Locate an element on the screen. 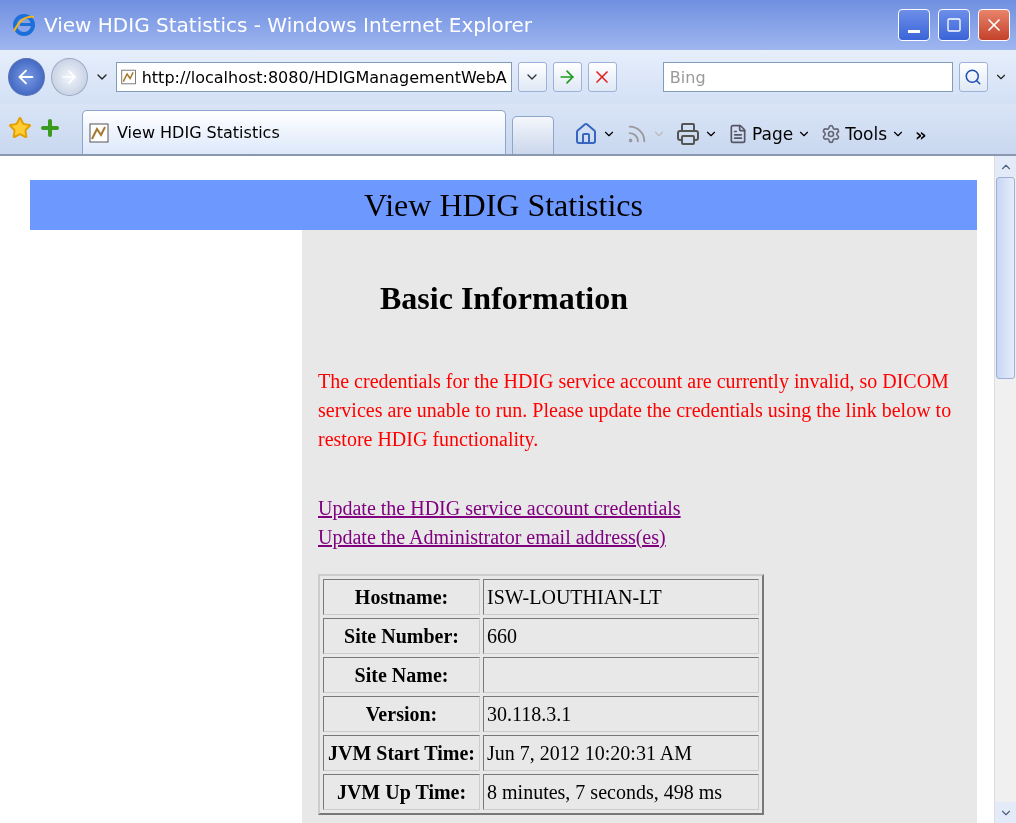 The image size is (1016, 823). feed-icon is located at coordinates (637, 134).